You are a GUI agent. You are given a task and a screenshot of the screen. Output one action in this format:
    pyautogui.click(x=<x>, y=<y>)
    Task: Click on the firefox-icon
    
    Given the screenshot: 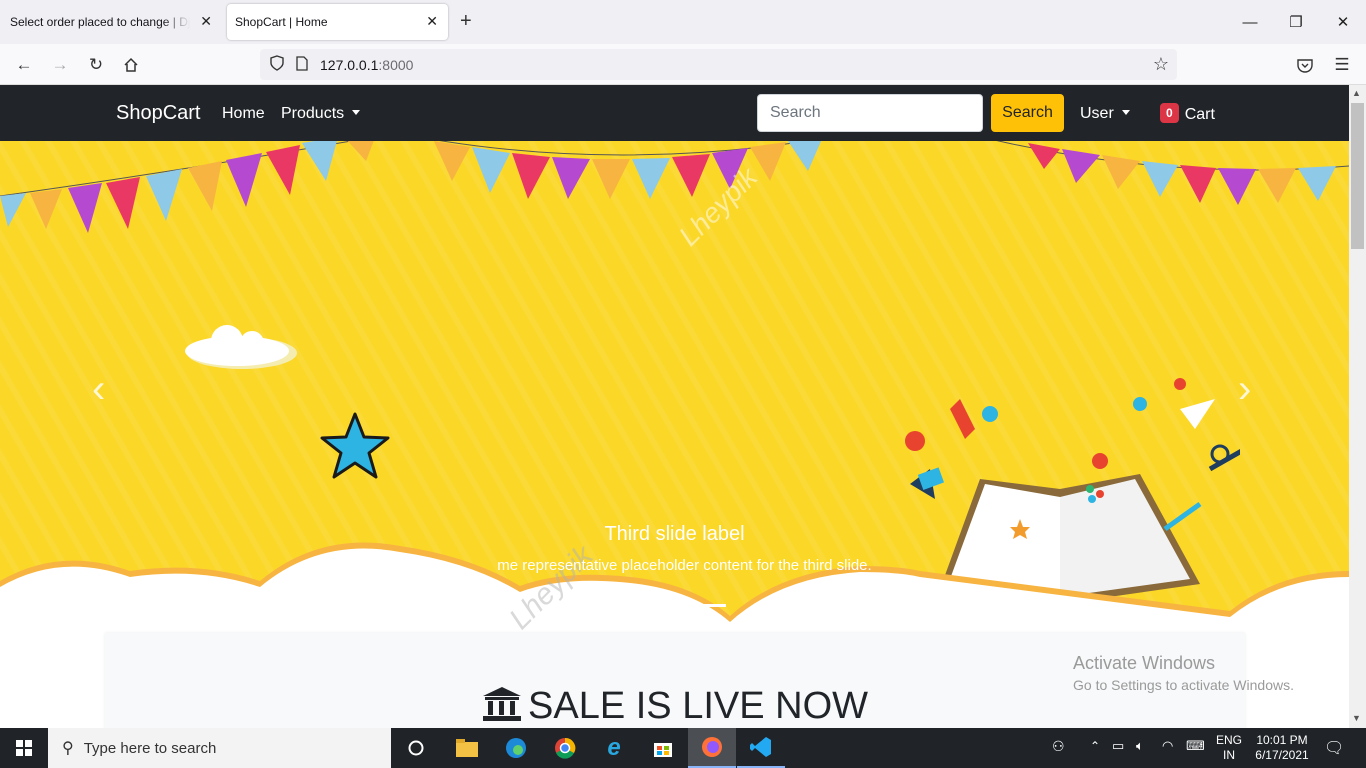 What is the action you would take?
    pyautogui.click(x=712, y=748)
    